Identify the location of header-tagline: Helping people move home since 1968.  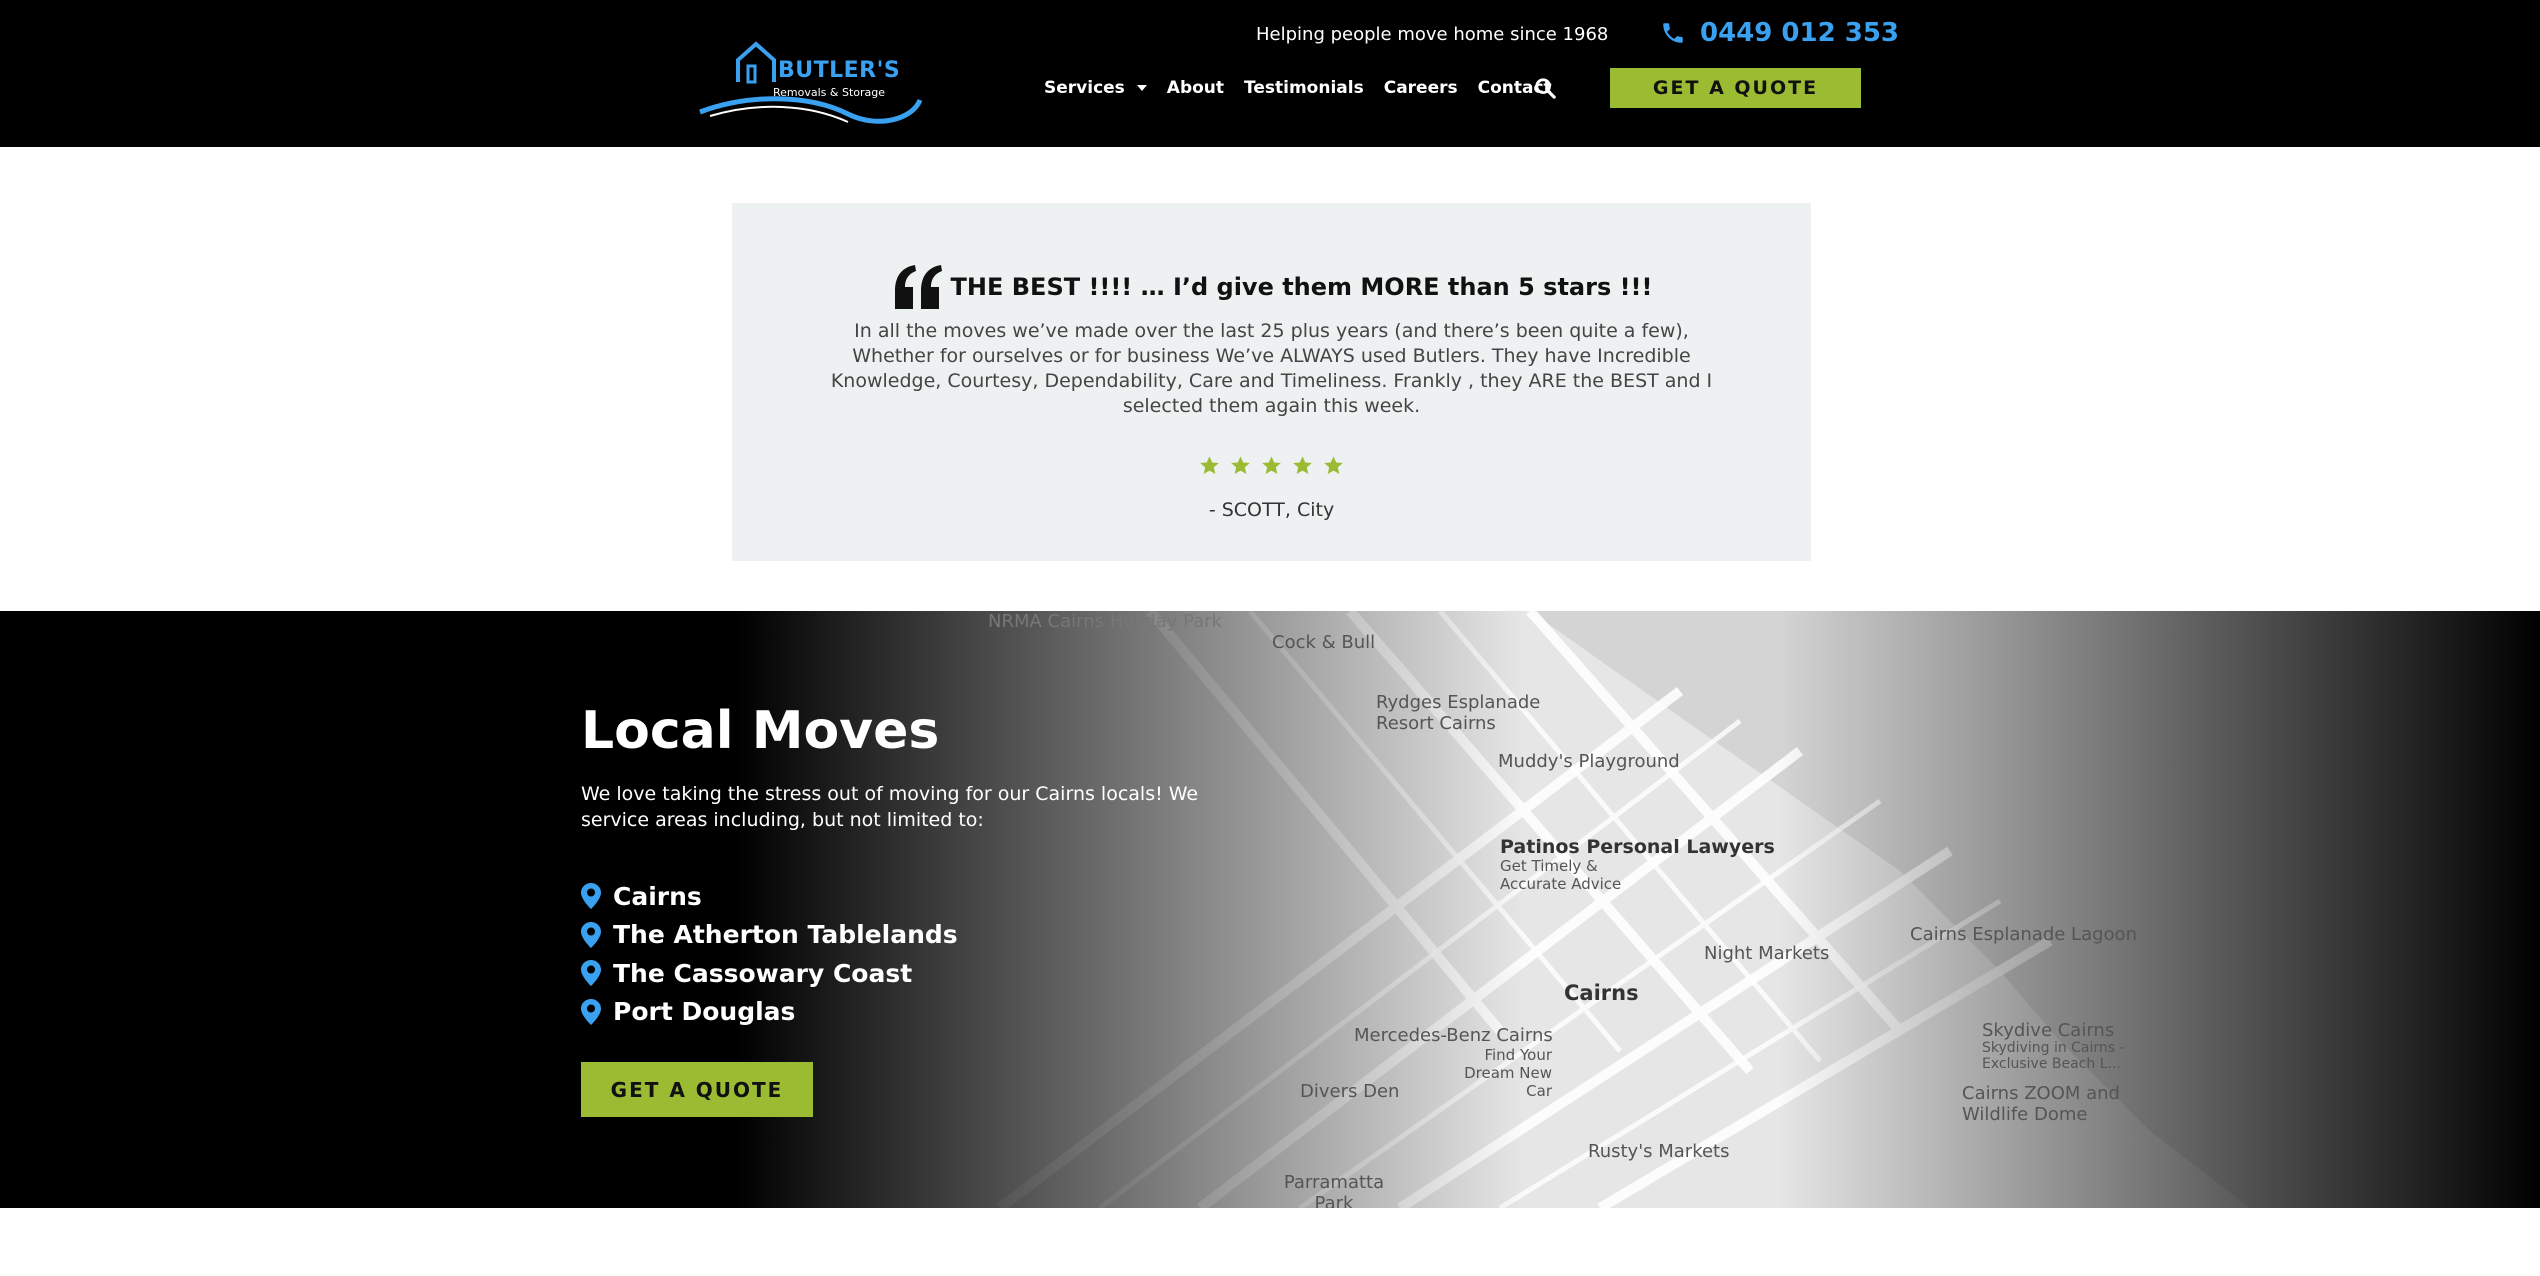
(1432, 34).